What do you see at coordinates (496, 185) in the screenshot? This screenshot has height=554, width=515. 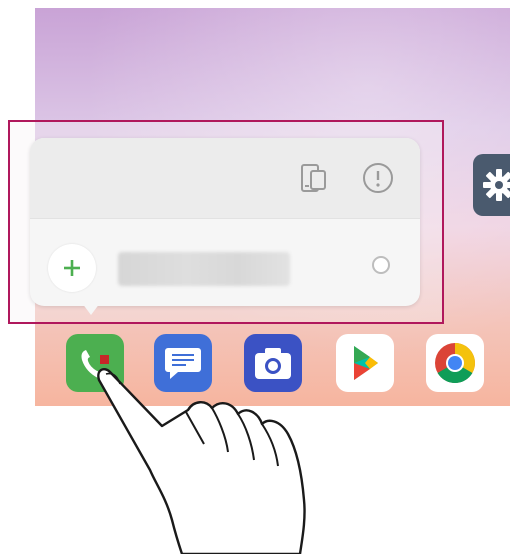 I see `gear-icon` at bounding box center [496, 185].